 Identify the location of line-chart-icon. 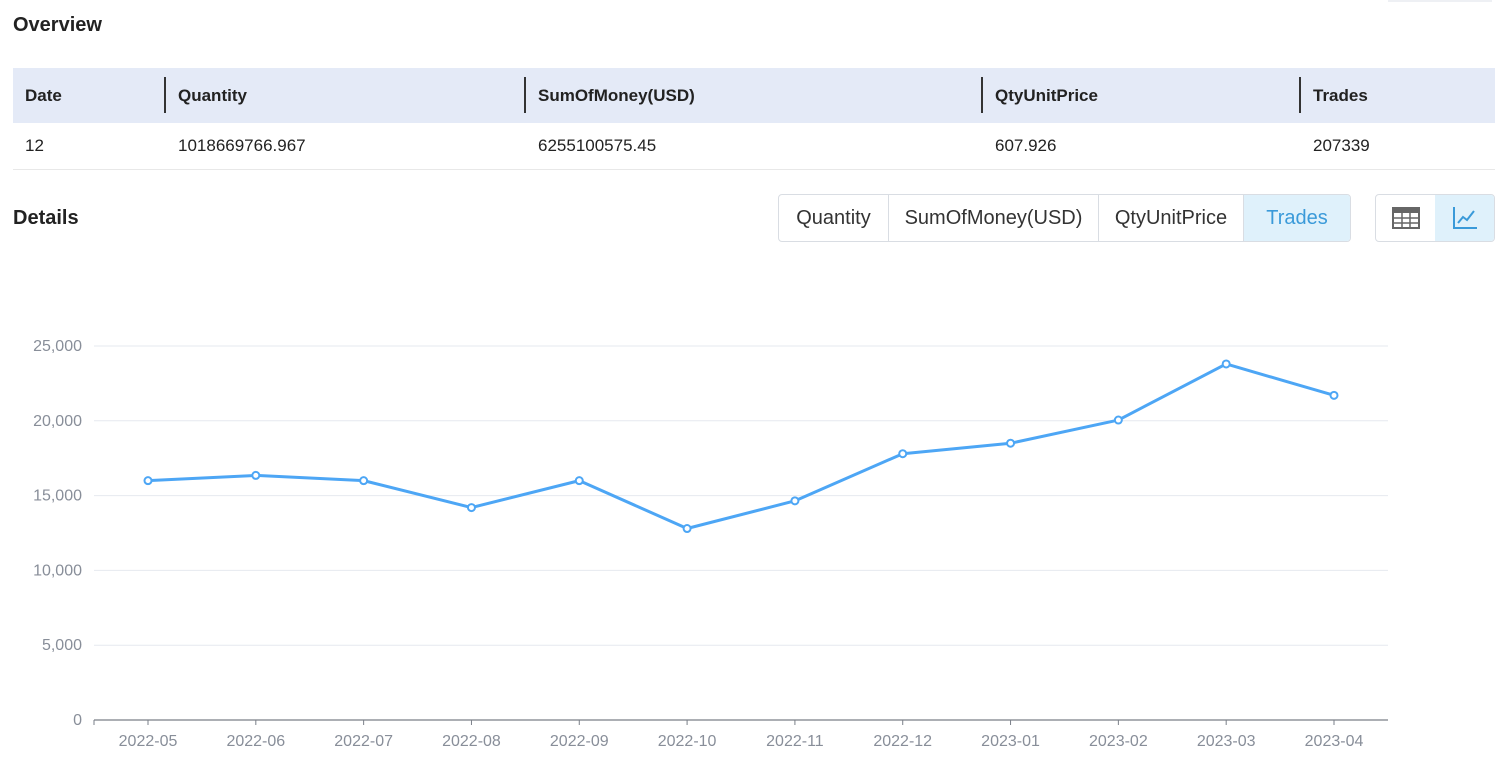
(1464, 218).